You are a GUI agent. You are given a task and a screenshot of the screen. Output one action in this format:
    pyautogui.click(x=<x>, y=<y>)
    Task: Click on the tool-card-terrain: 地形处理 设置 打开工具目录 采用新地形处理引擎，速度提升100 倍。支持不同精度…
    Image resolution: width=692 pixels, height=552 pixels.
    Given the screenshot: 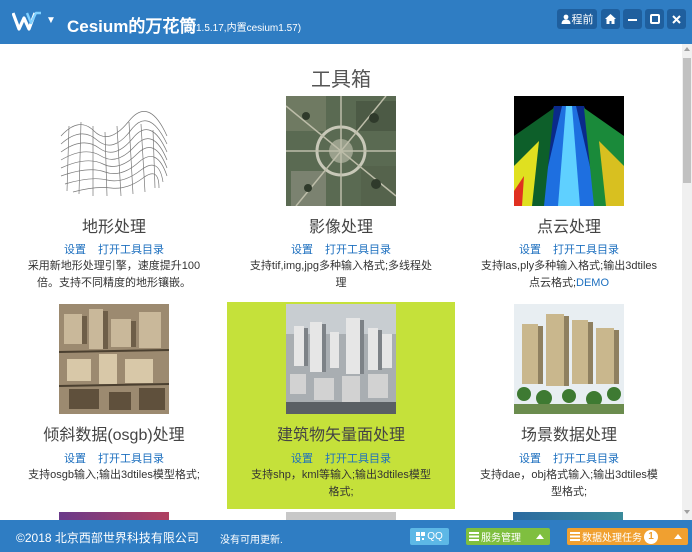 What is the action you would take?
    pyautogui.click(x=114, y=194)
    